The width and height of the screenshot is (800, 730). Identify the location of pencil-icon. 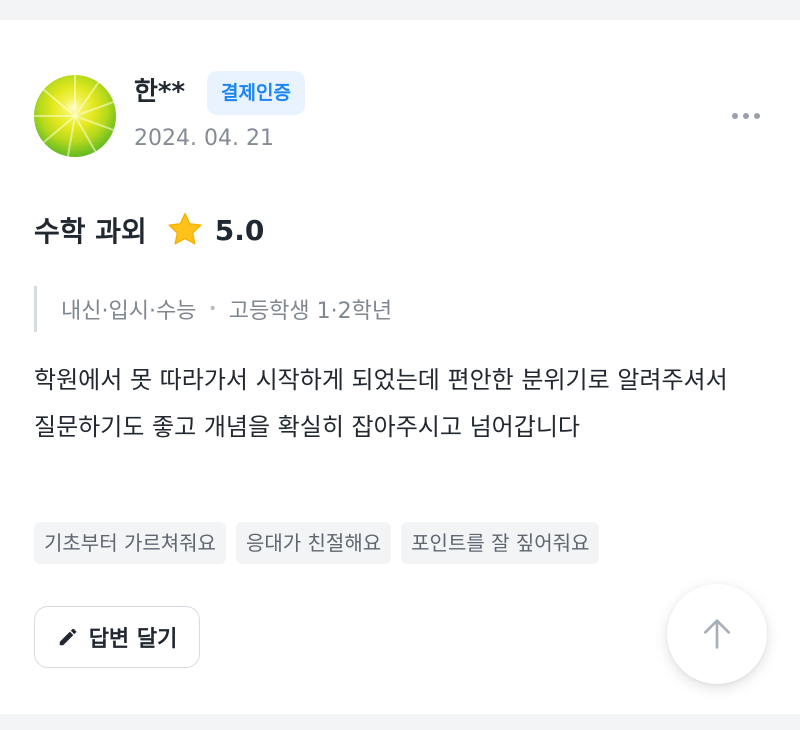
(67, 637).